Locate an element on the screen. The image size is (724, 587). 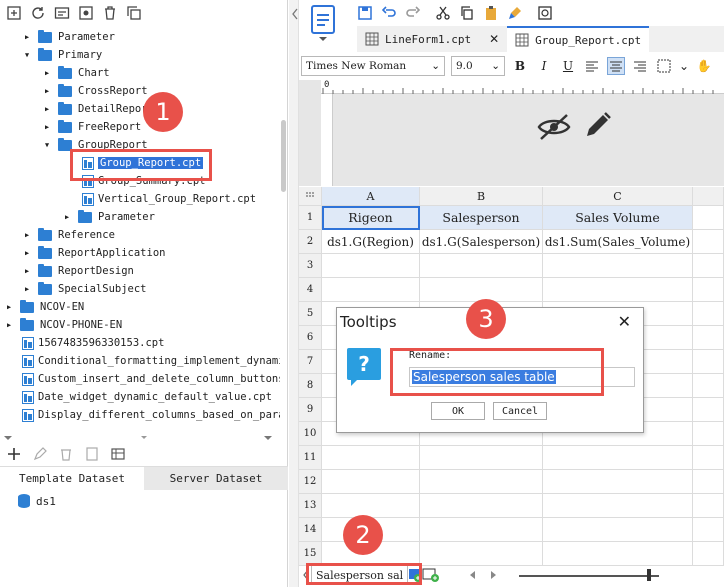
scroll-right-icon is located at coordinates (493, 575).